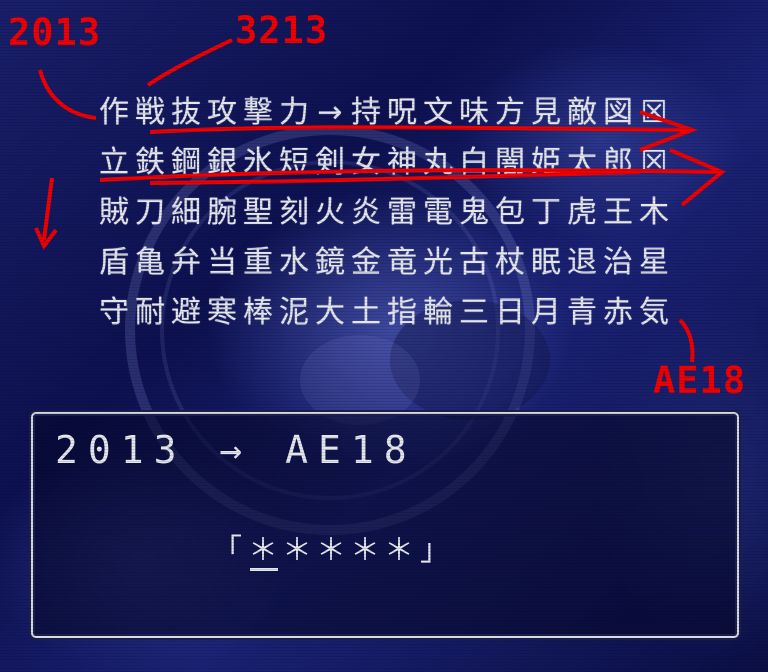 Image resolution: width=768 pixels, height=672 pixels. I want to click on input-cursor, so click(264, 569).